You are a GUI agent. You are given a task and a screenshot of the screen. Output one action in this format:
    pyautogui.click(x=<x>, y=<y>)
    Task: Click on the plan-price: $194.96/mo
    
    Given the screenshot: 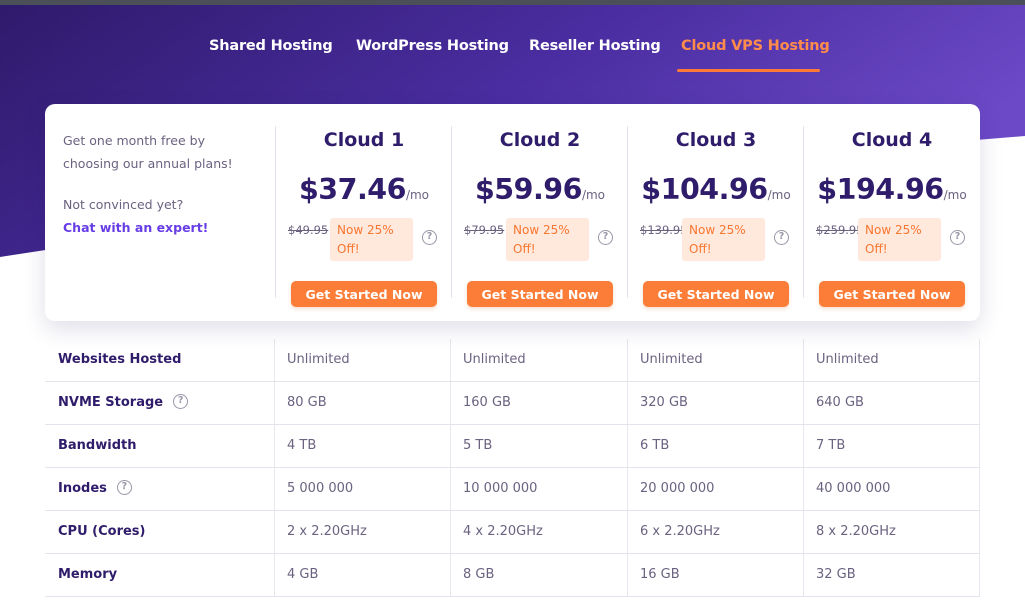 What is the action you would take?
    pyautogui.click(x=892, y=189)
    